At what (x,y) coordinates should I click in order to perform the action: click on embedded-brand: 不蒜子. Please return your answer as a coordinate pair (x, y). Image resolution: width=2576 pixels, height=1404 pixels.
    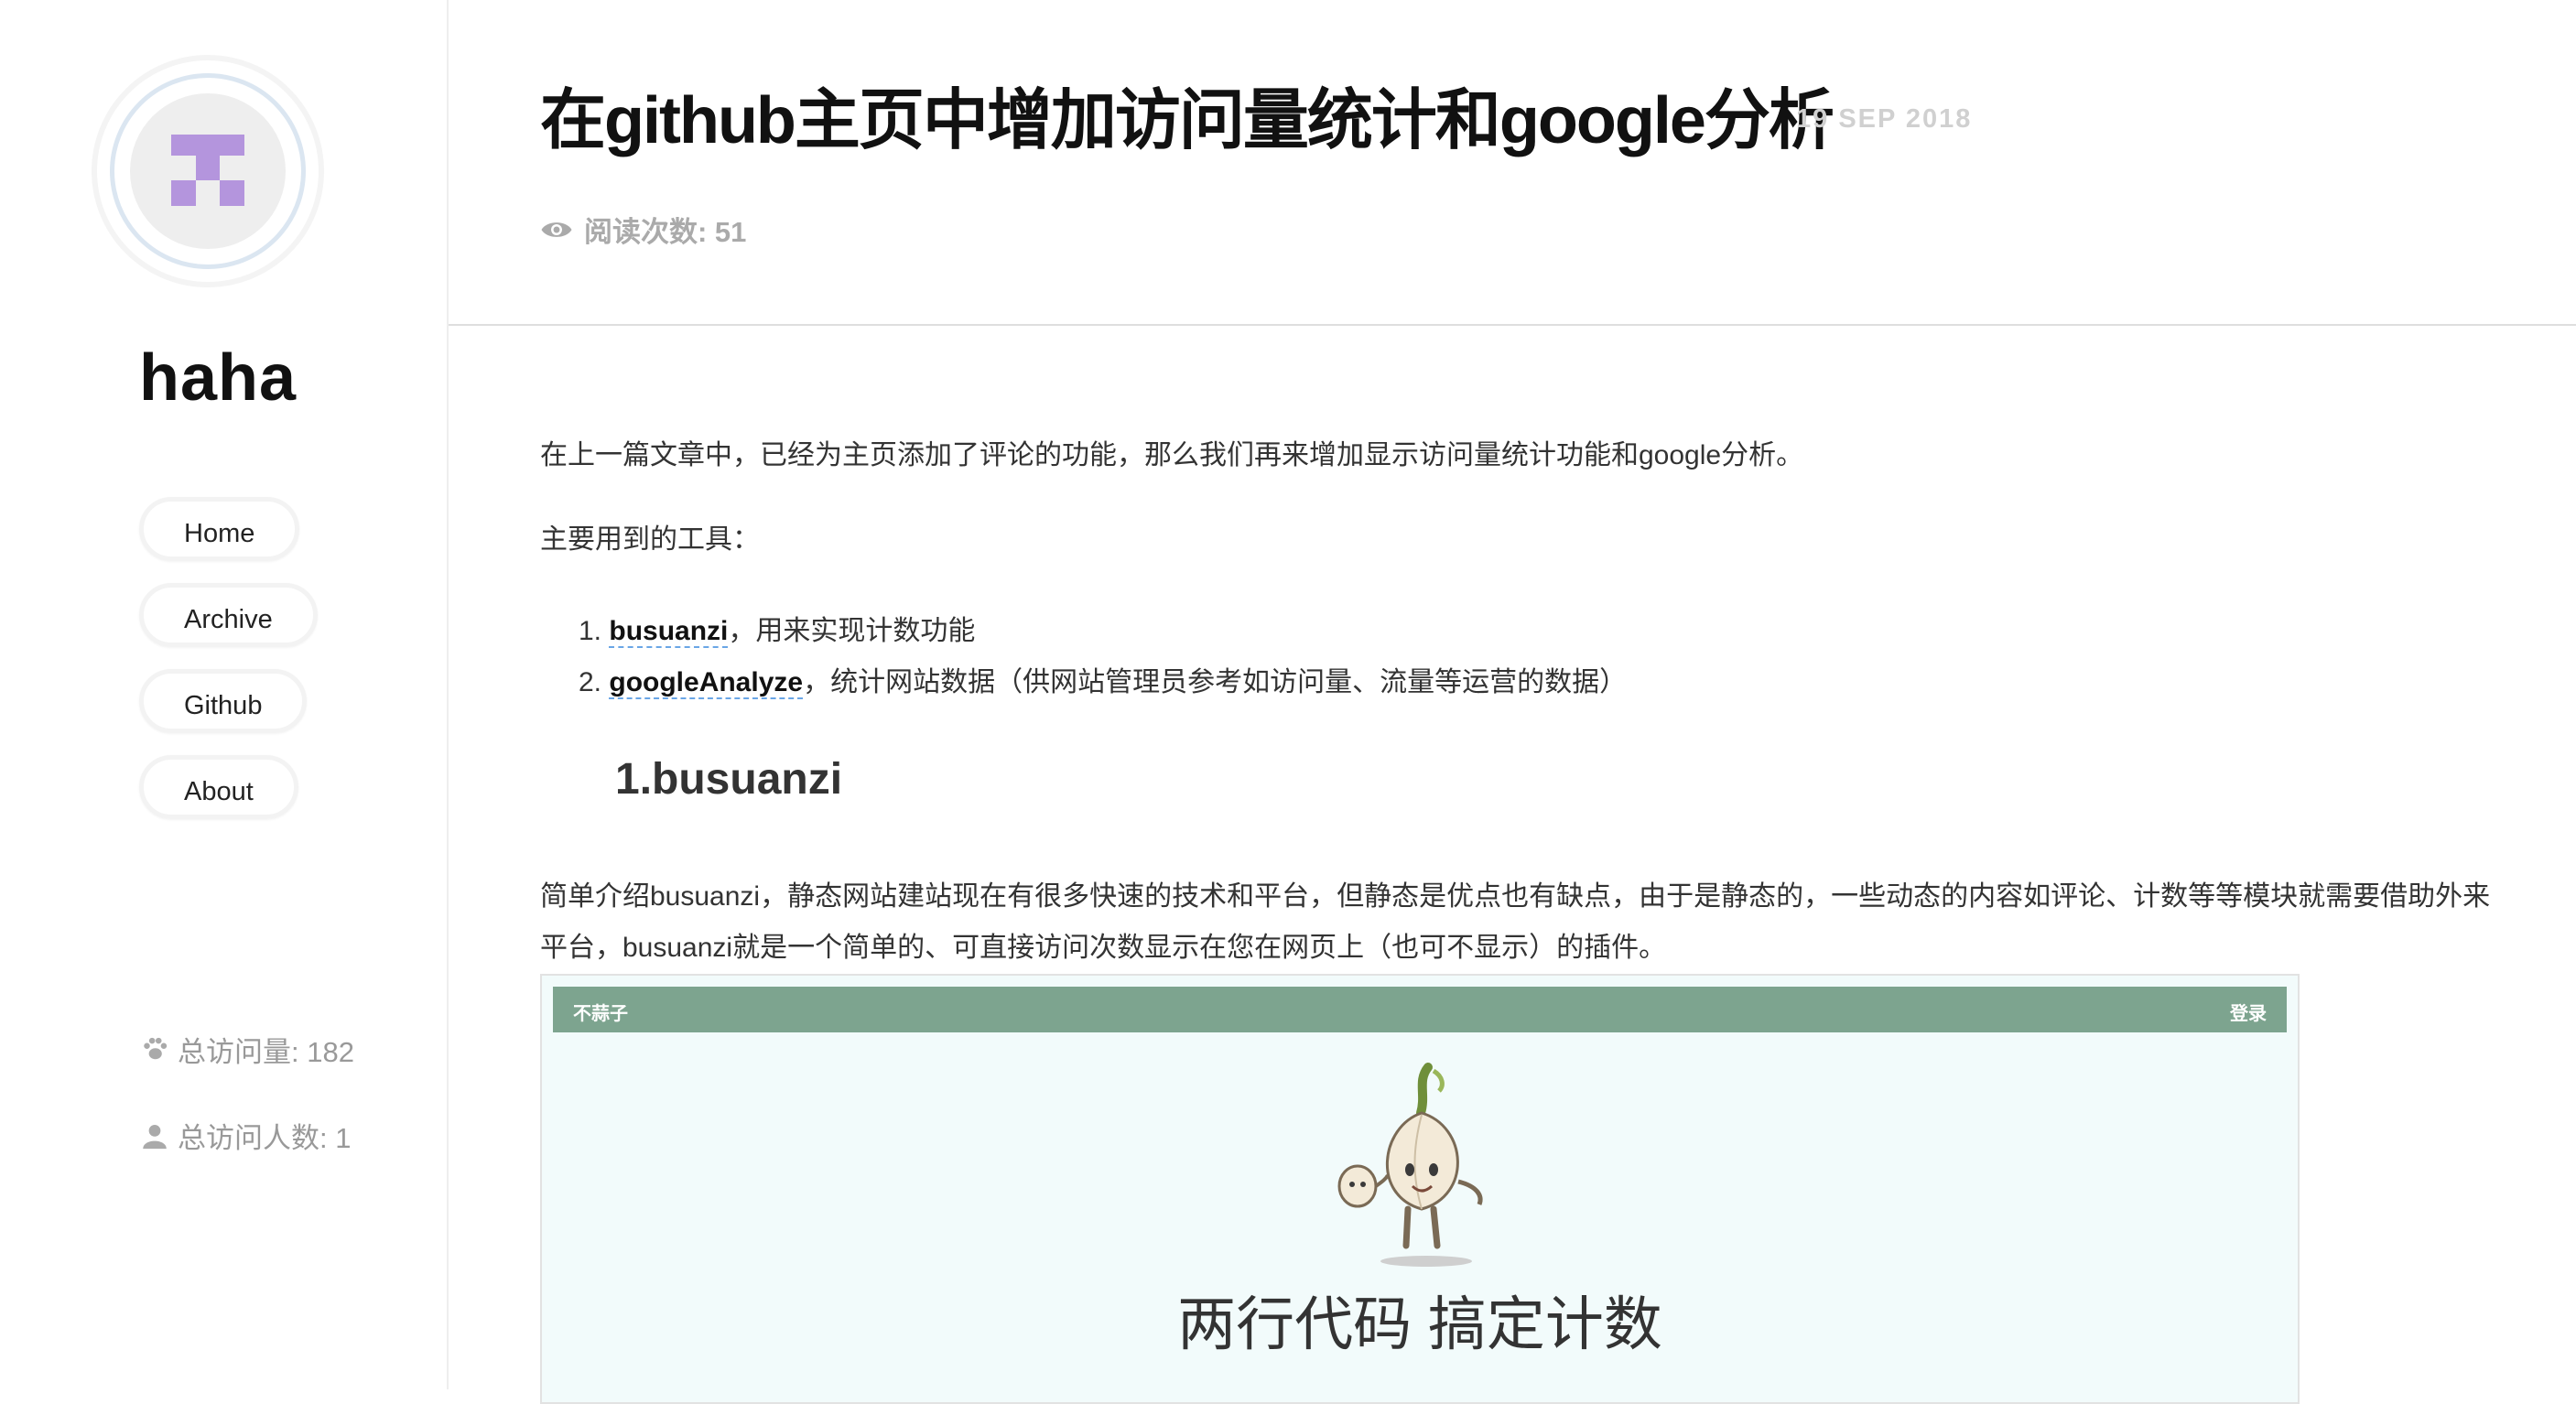
    Looking at the image, I should click on (601, 1014).